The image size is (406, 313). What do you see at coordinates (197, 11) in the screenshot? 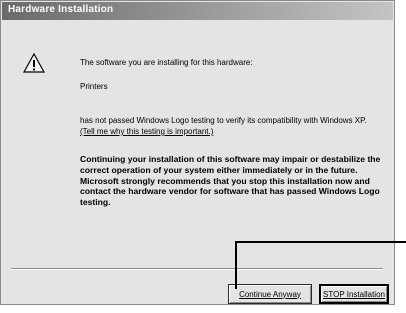
I see `title-bar: Hardware Installation` at bounding box center [197, 11].